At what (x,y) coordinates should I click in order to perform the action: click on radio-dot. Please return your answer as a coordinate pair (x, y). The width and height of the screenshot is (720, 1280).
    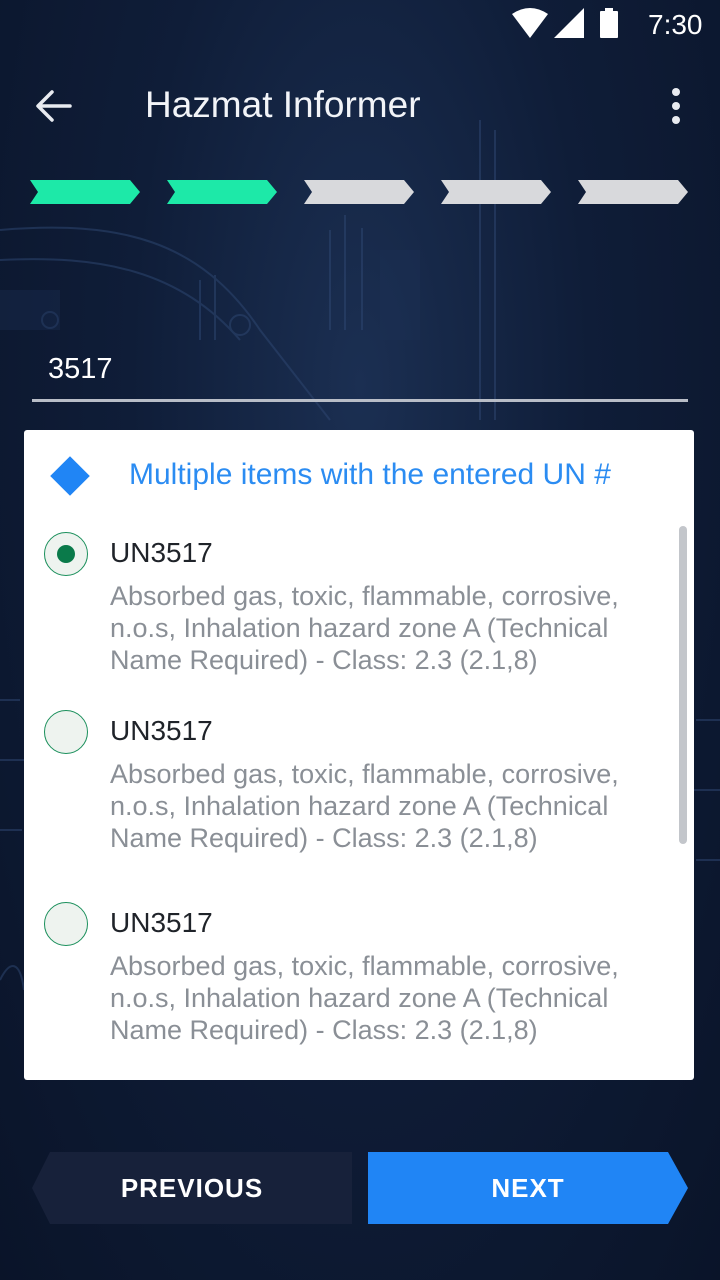
    Looking at the image, I should click on (66, 554).